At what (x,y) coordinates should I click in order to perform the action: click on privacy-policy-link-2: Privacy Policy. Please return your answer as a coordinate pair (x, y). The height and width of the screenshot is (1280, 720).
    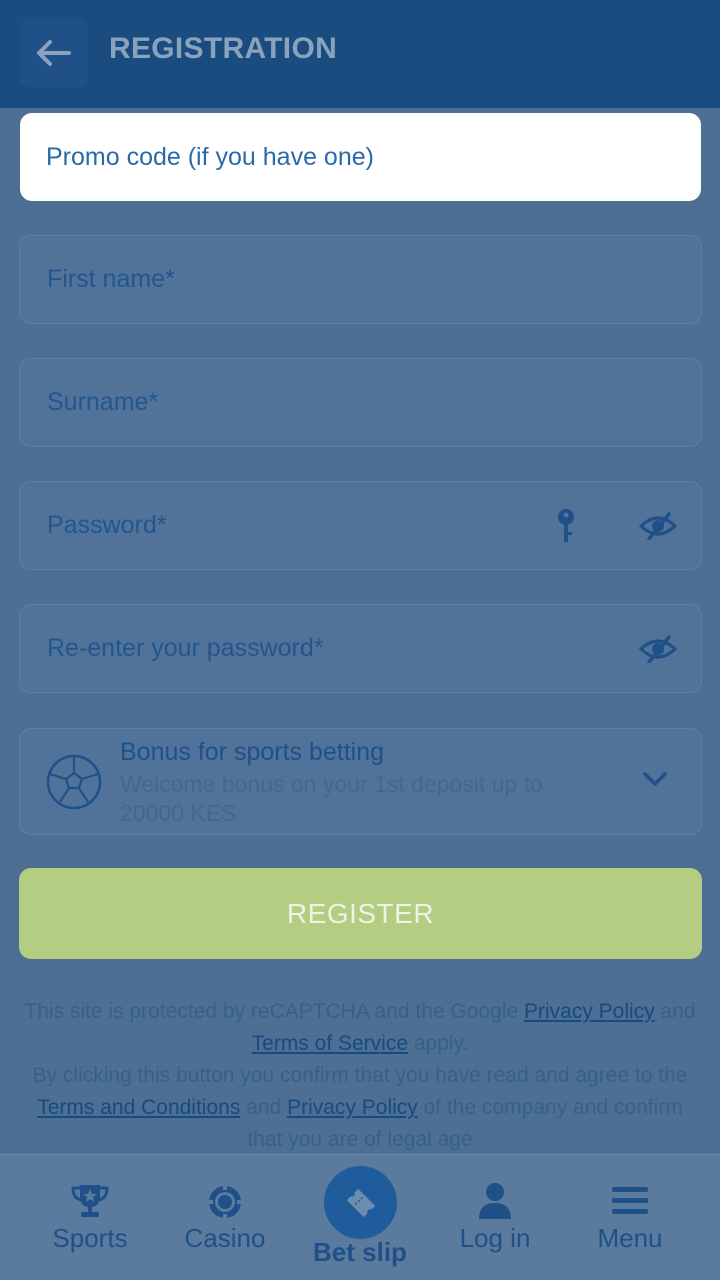
    Looking at the image, I should click on (352, 1107).